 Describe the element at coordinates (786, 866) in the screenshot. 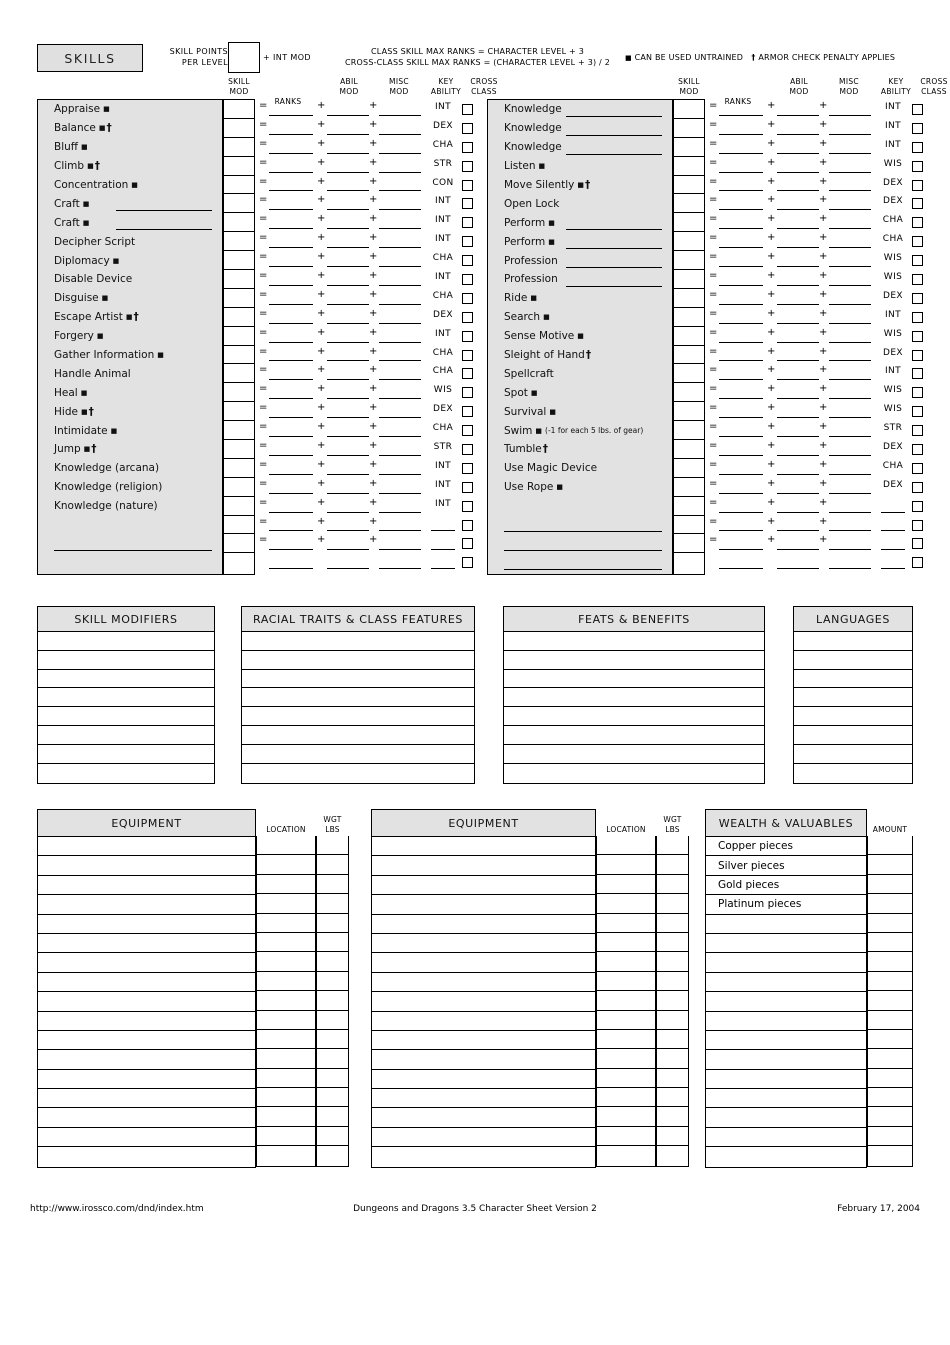

I see `row-silver-pieces: Silver pieces` at that location.